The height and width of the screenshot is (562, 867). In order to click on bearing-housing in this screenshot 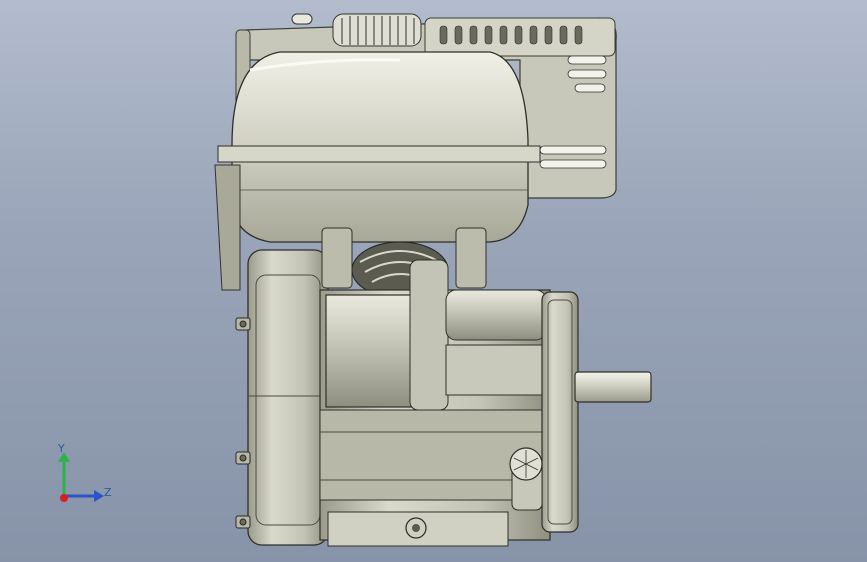, I will do `click(560, 412)`.